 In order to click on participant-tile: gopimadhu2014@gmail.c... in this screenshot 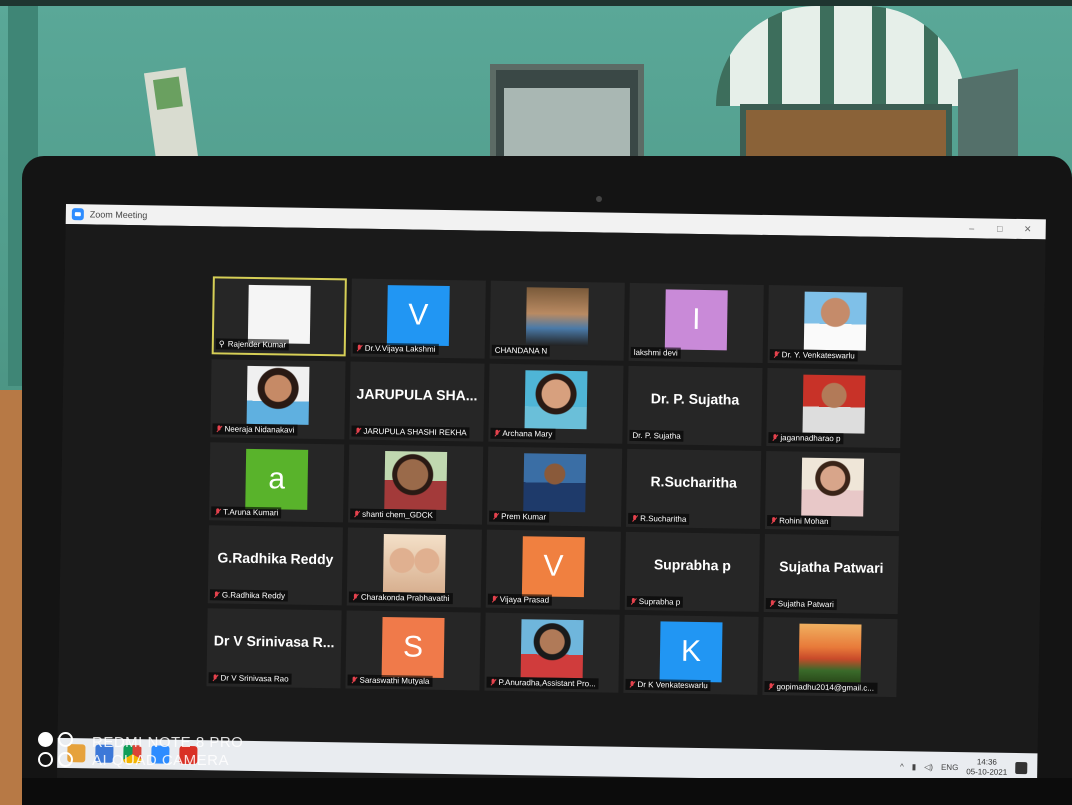, I will do `click(830, 657)`.